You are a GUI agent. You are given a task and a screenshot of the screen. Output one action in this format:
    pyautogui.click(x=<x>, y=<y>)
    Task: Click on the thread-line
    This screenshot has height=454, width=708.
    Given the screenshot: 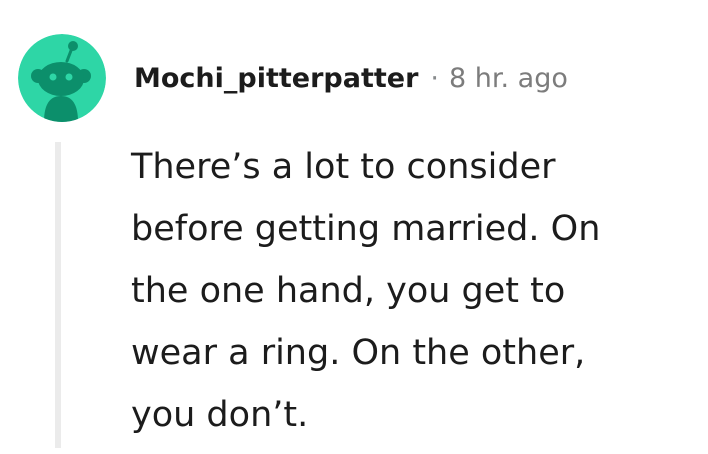 What is the action you would take?
    pyautogui.click(x=58, y=295)
    